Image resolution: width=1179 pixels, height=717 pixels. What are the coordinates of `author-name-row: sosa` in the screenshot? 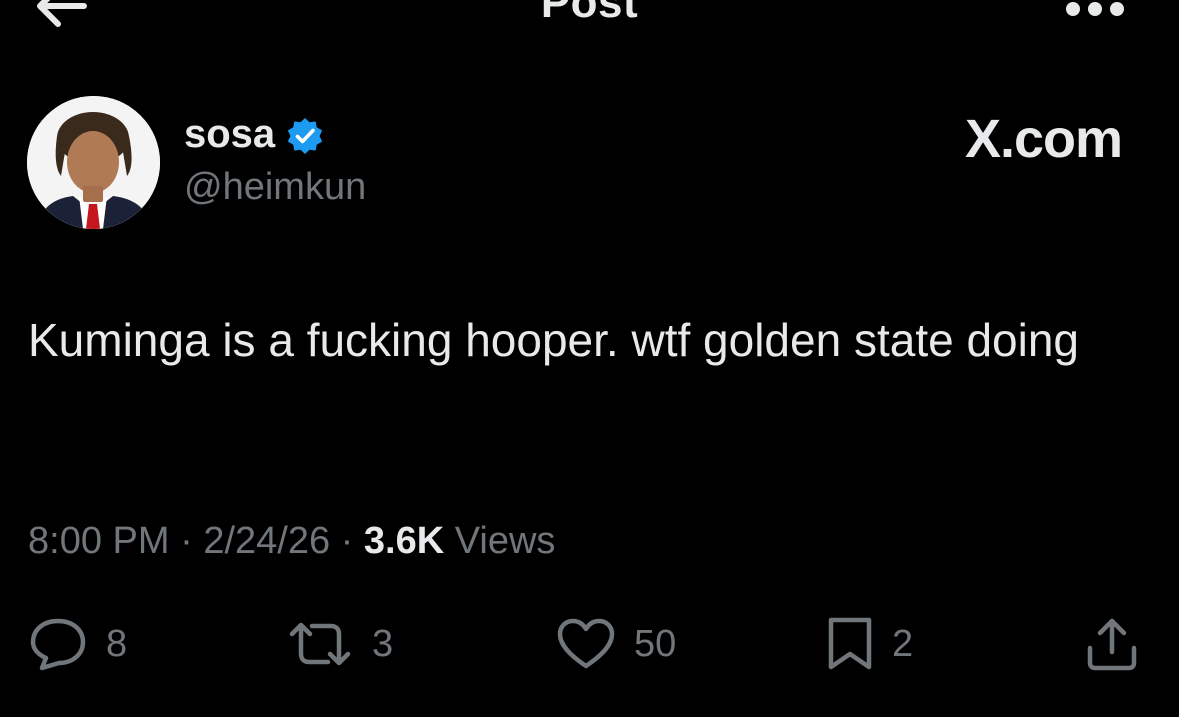 It's located at (254, 134).